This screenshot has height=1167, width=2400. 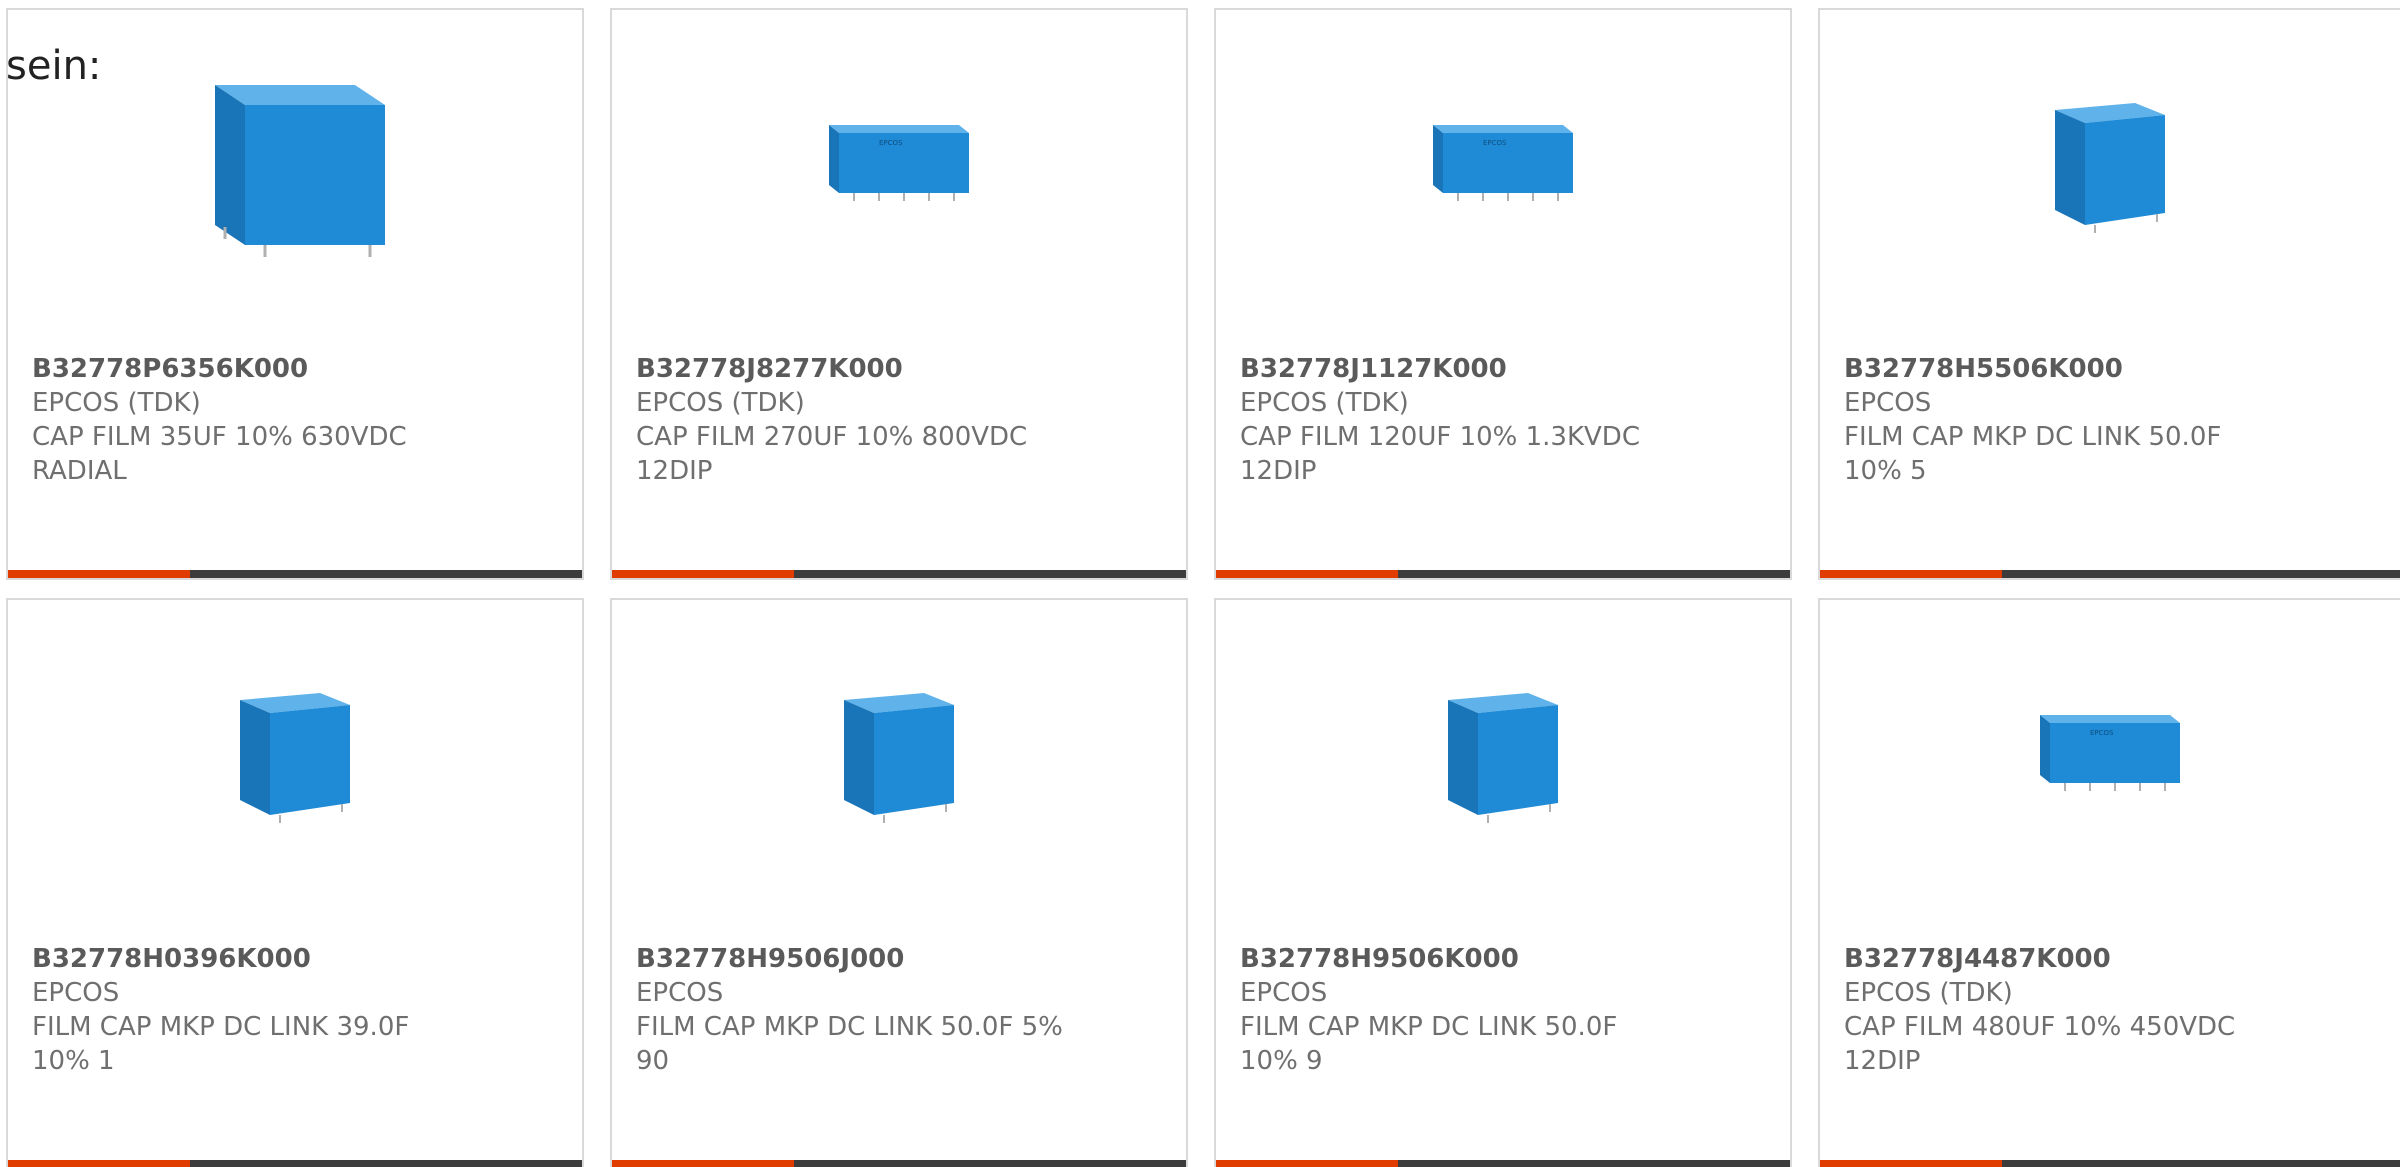 What do you see at coordinates (2110, 369) in the screenshot?
I see `part-number: B32778H5506K000` at bounding box center [2110, 369].